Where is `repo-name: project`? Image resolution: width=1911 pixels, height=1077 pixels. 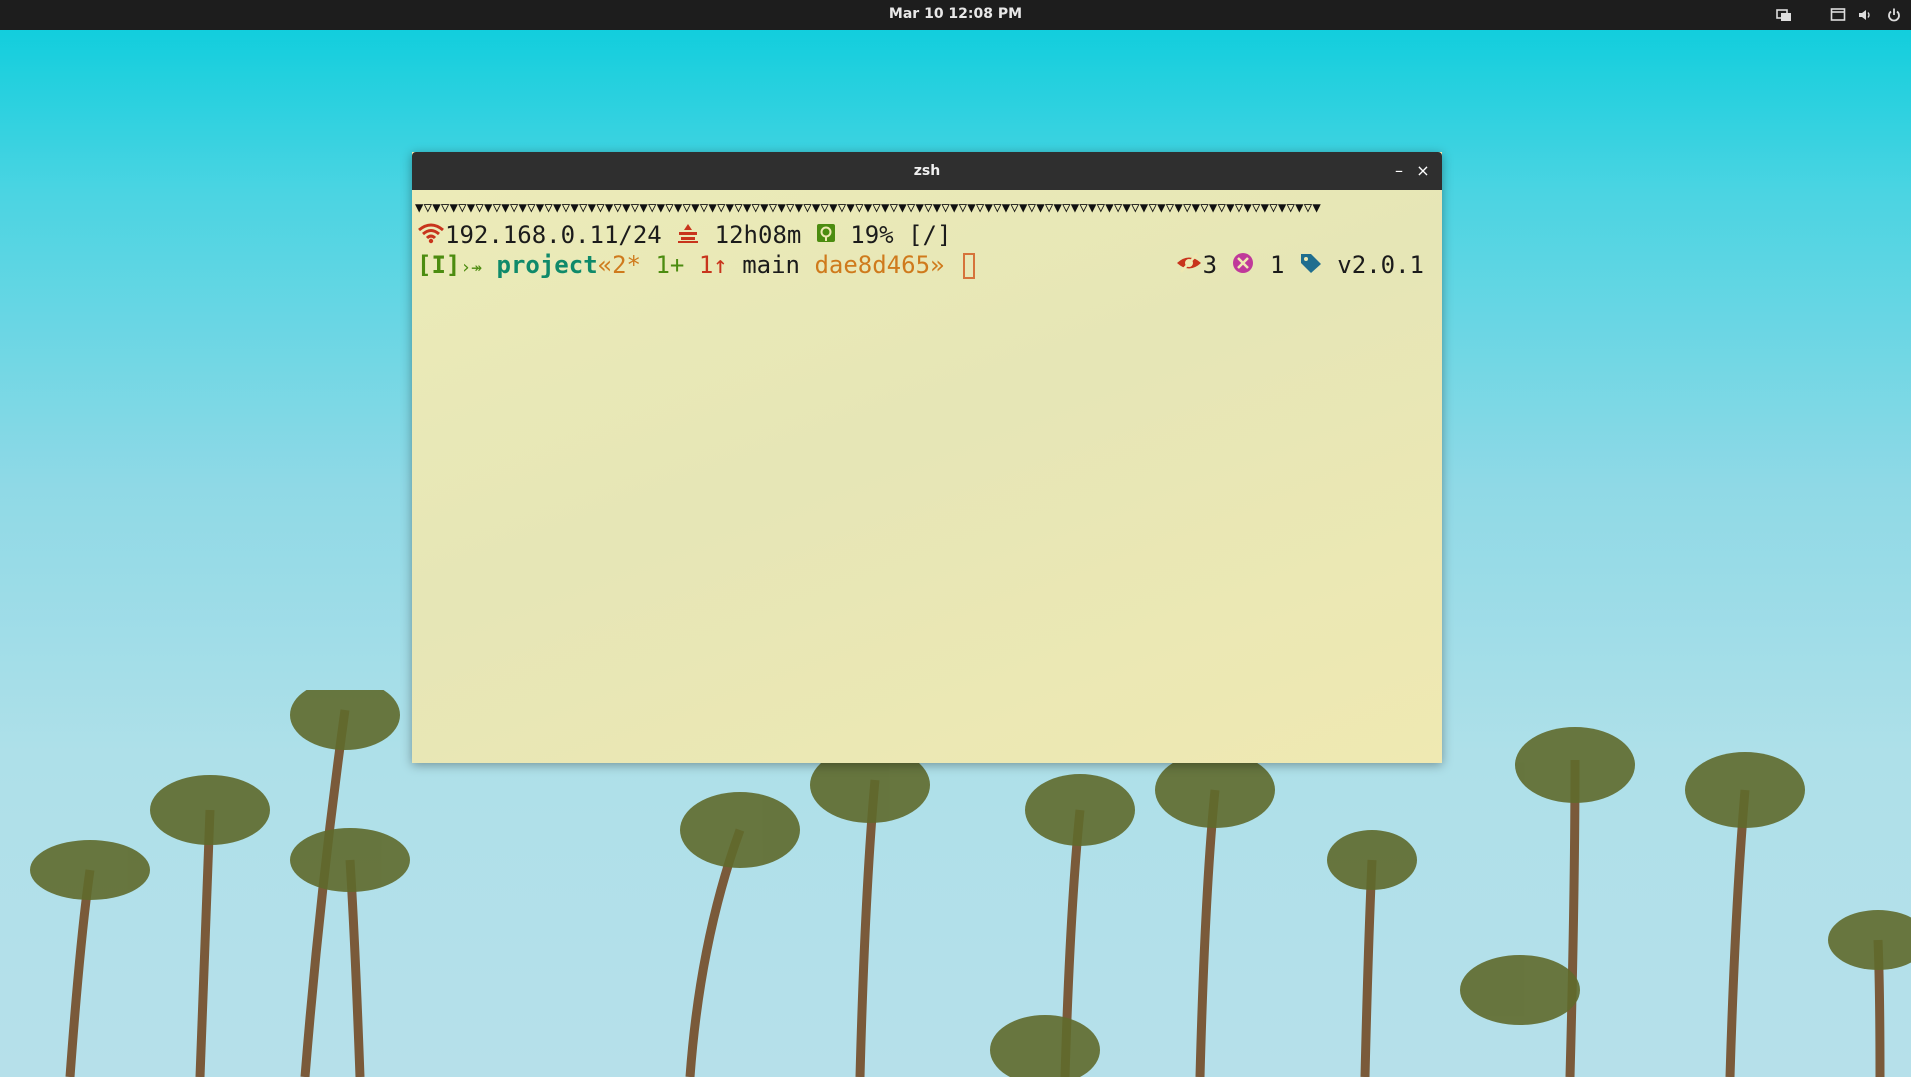 repo-name: project is located at coordinates (547, 265).